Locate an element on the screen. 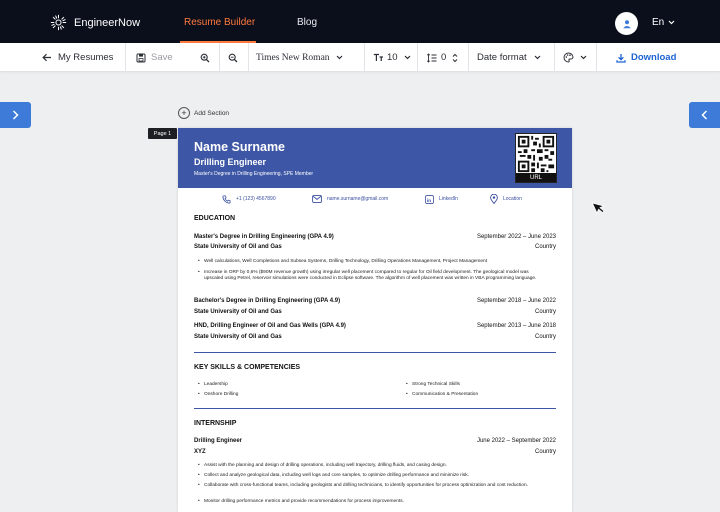 This screenshot has height=512, width=720. contact-email: name.surname@gmail.com is located at coordinates (350, 199).